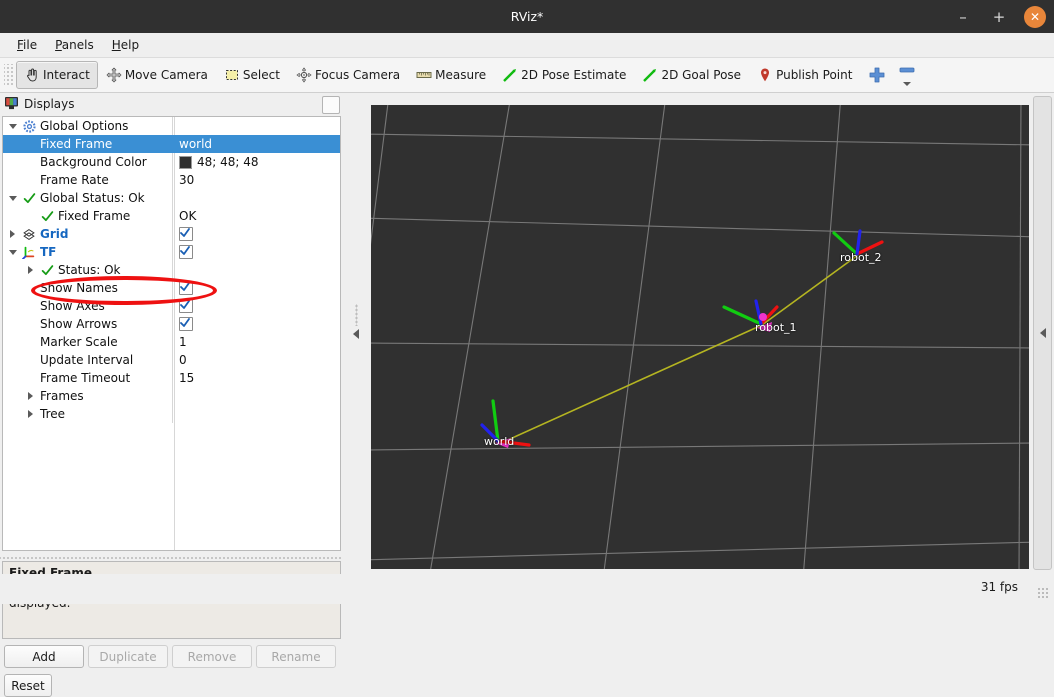 The image size is (1054, 697). Describe the element at coordinates (256, 360) in the screenshot. I see `tree-row-value: 0` at that location.